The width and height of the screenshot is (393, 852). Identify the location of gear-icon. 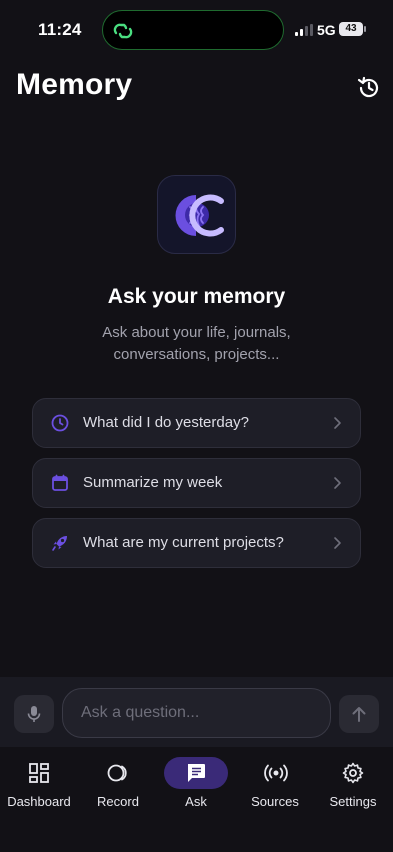
(353, 773).